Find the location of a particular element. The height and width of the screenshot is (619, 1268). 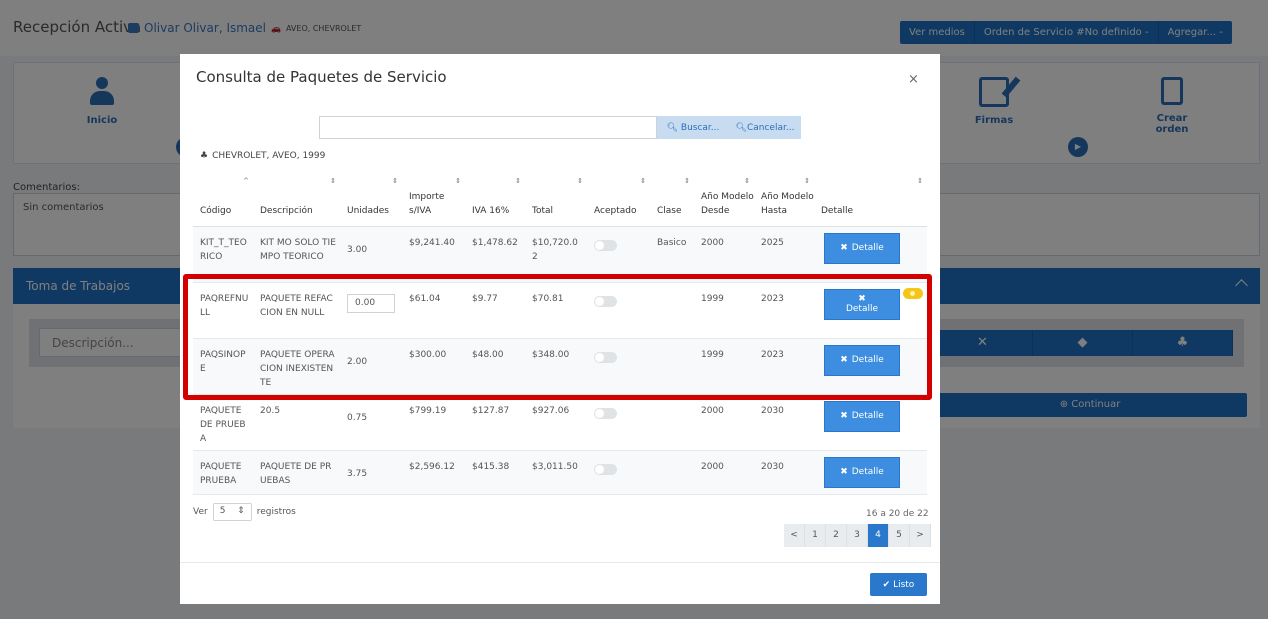

page-info: 16 a 20 de 22 is located at coordinates (897, 514).